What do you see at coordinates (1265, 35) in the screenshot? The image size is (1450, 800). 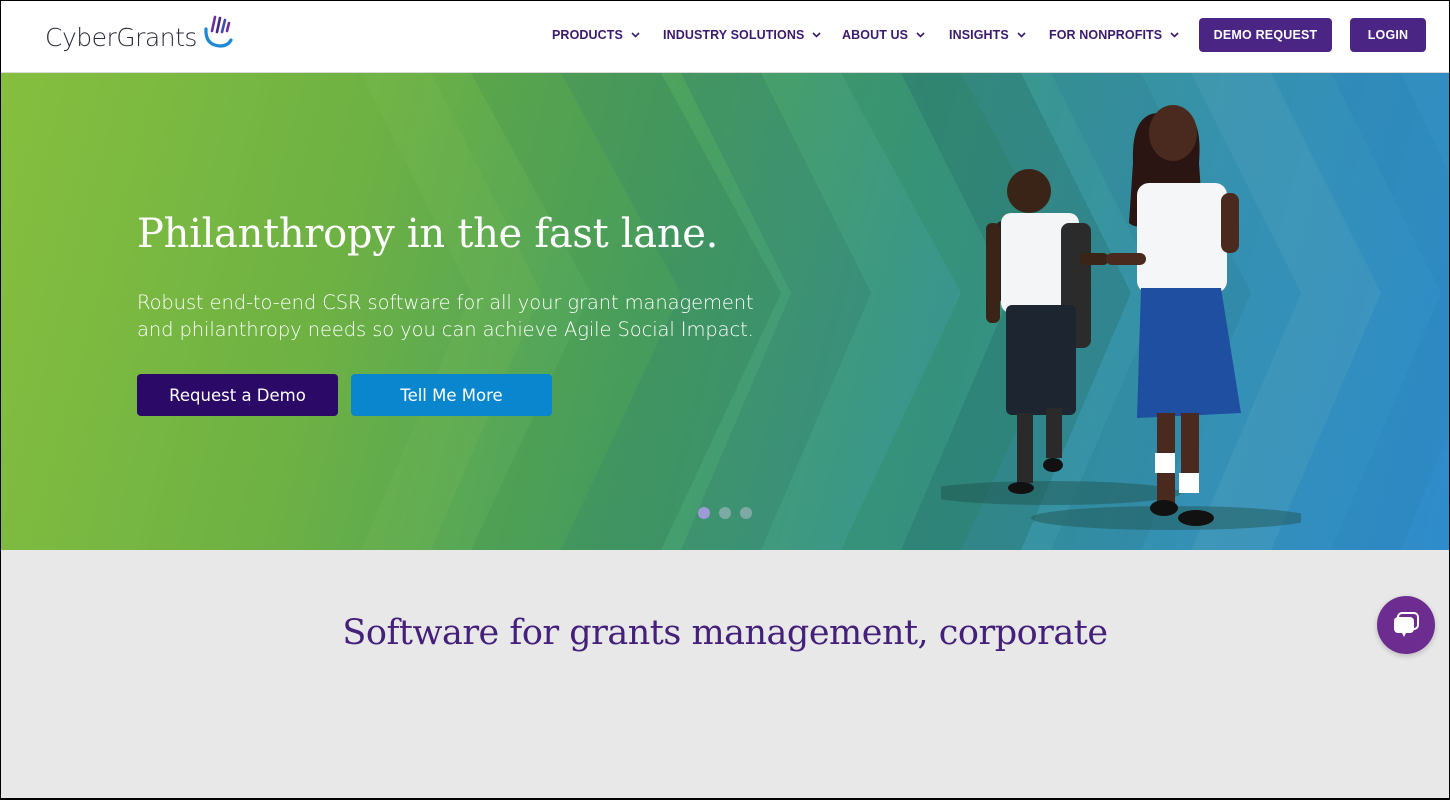 I see `demo-request-button: DEMO REQUEST` at bounding box center [1265, 35].